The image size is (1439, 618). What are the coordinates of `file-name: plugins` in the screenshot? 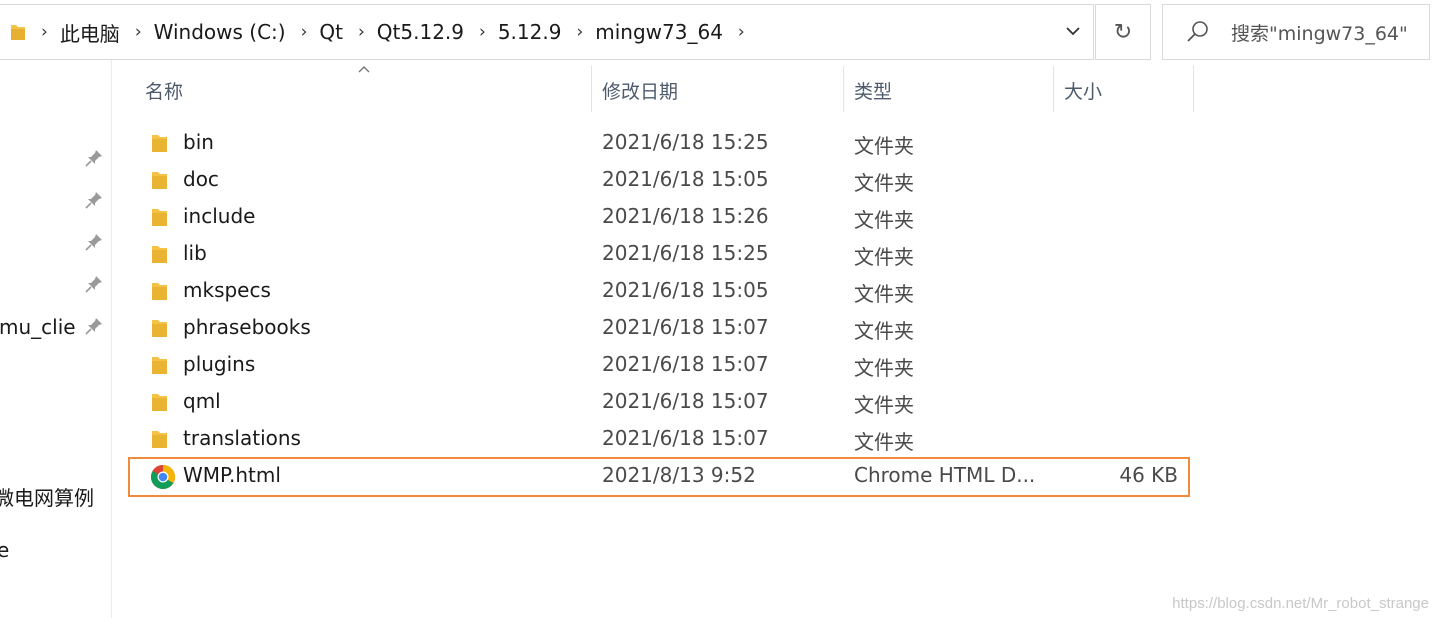 It's located at (219, 364).